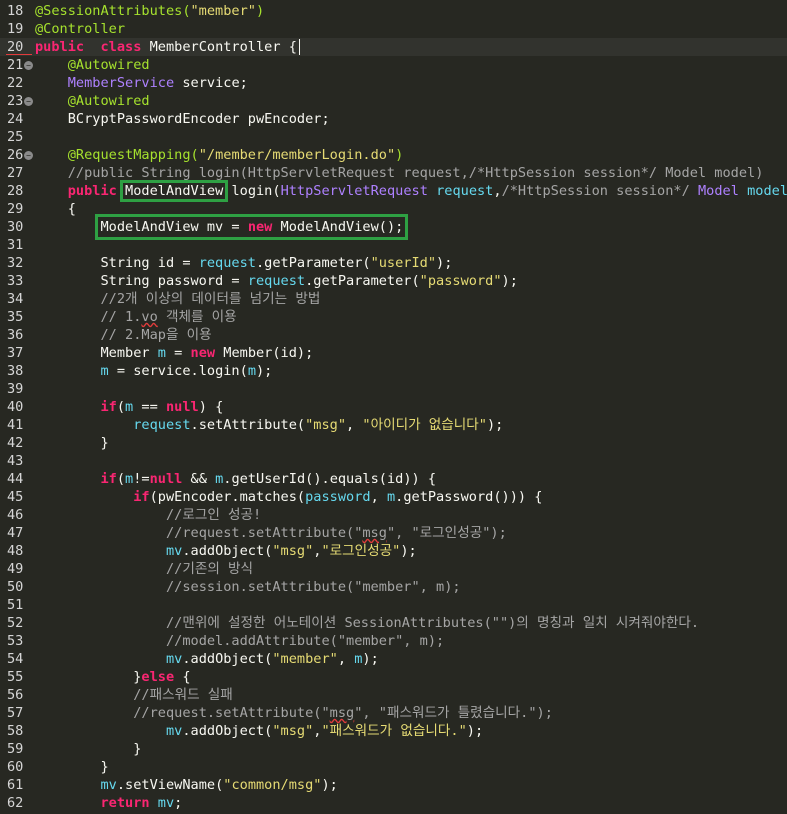 This screenshot has height=814, width=787. Describe the element at coordinates (393, 209) in the screenshot. I see `code-line: 29 {` at that location.